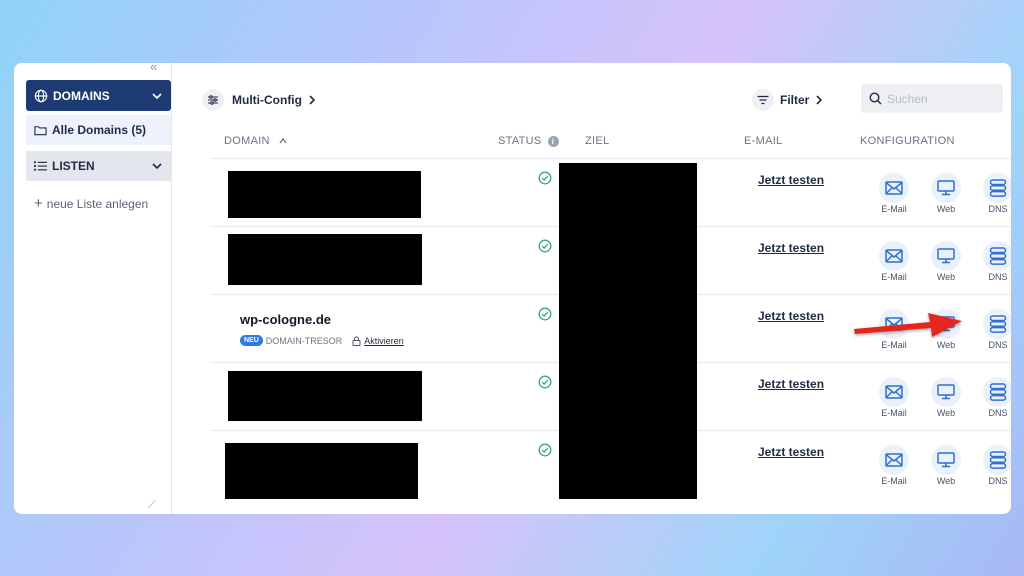  I want to click on collapse-sidebar-icon: «, so click(153, 68).